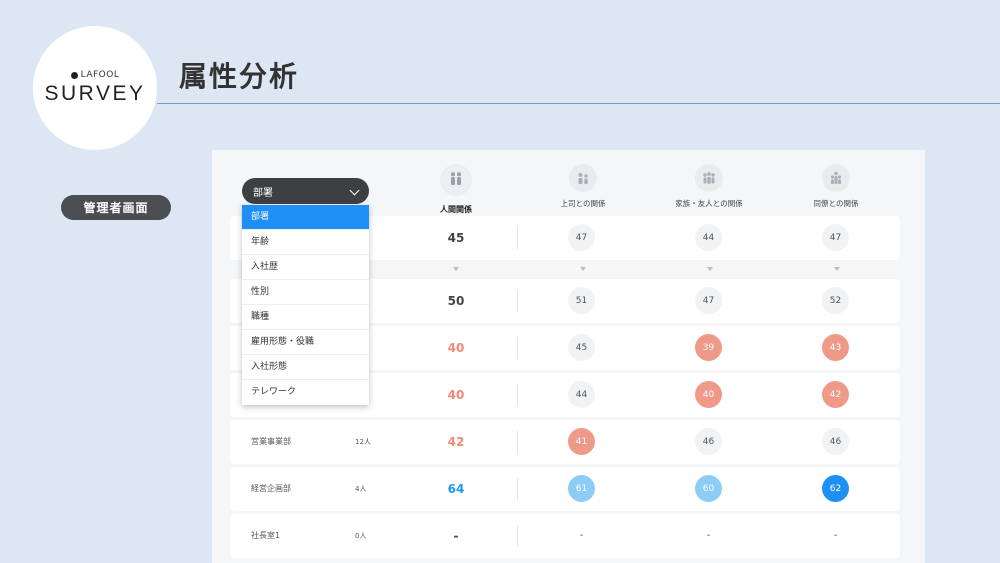 Image resolution: width=1000 pixels, height=563 pixels. I want to click on family-score: 44, so click(708, 237).